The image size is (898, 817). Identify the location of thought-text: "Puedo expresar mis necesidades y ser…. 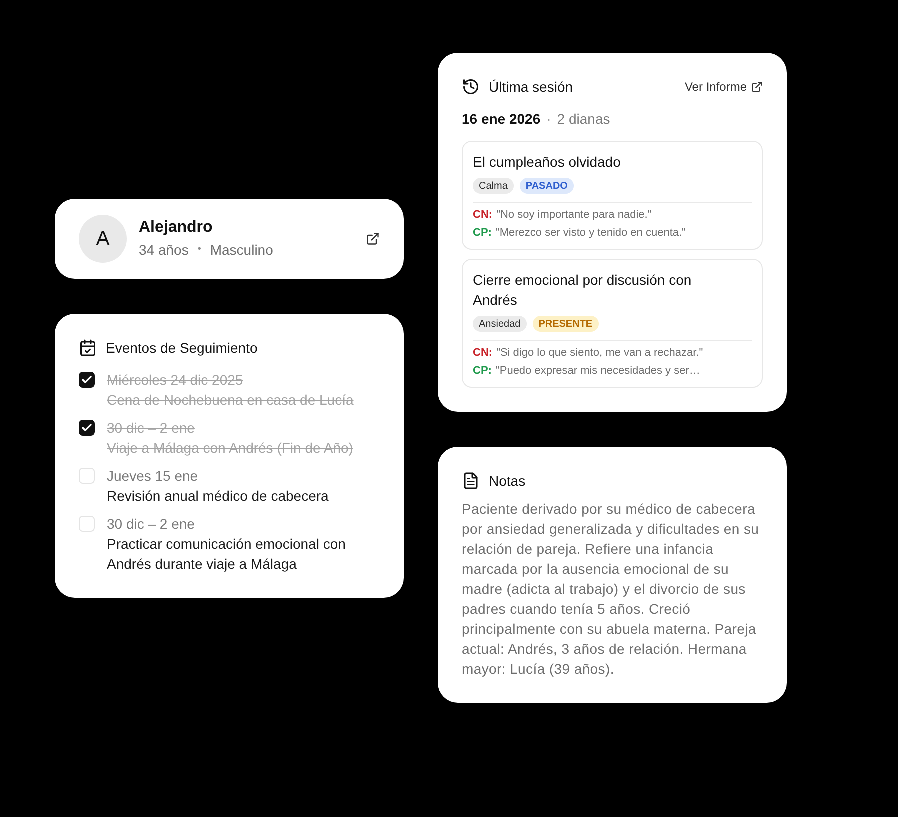
(598, 371).